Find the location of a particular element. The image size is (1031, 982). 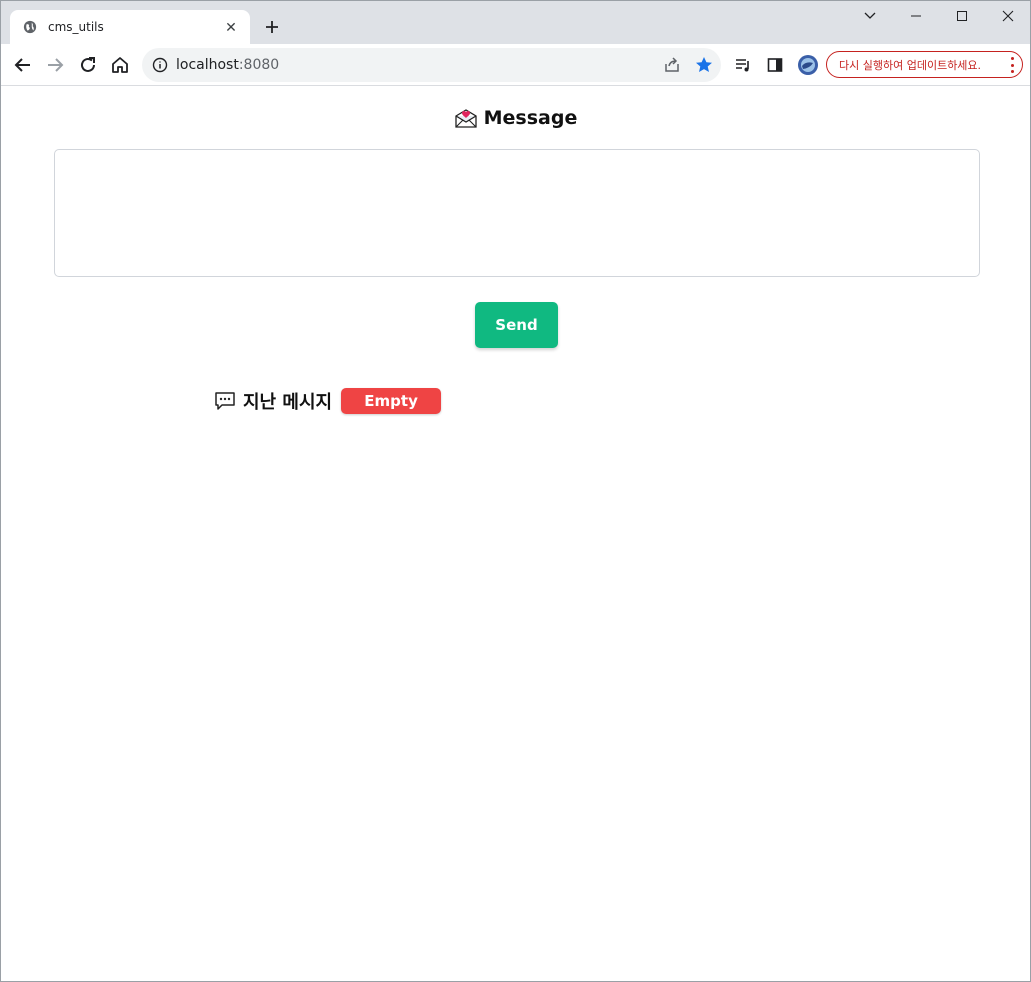

address-bar: localhost:8080 is located at coordinates (431, 65).